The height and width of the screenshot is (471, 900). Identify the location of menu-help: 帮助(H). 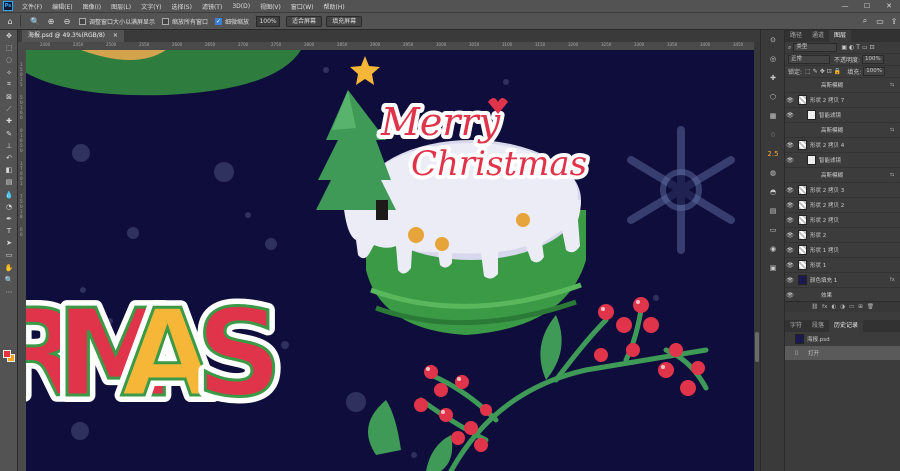
(334, 6).